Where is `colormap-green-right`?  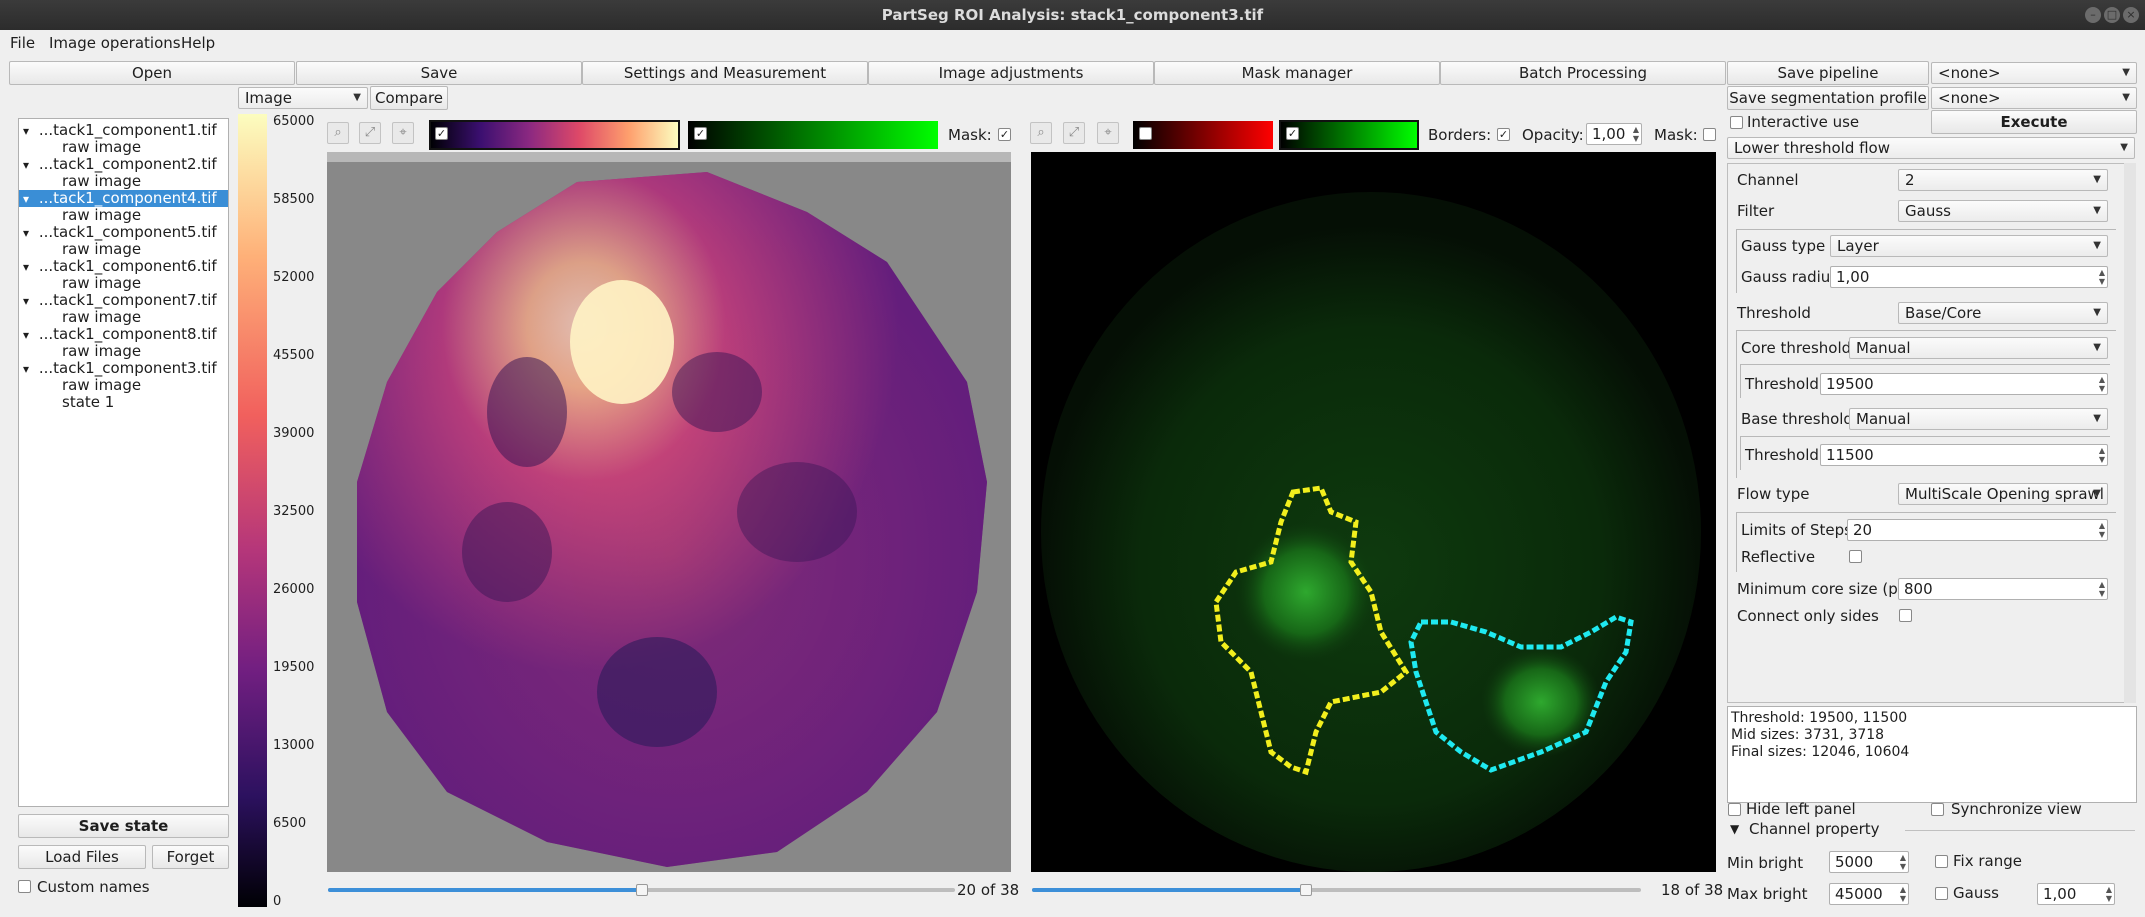
colormap-green-right is located at coordinates (1349, 135).